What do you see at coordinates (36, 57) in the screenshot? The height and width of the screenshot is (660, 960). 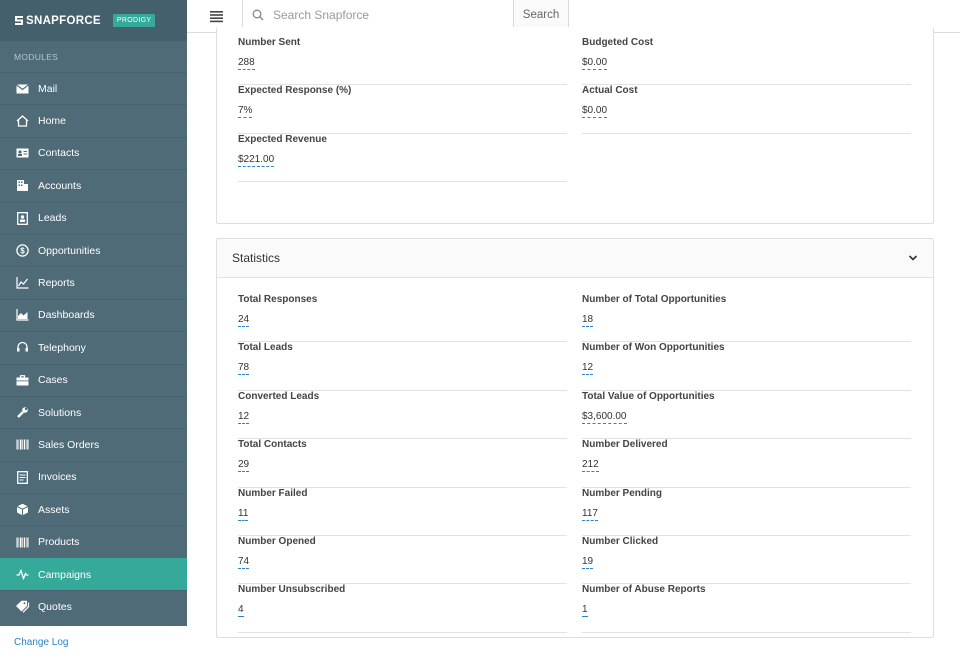 I see `modules-heading: MODULES` at bounding box center [36, 57].